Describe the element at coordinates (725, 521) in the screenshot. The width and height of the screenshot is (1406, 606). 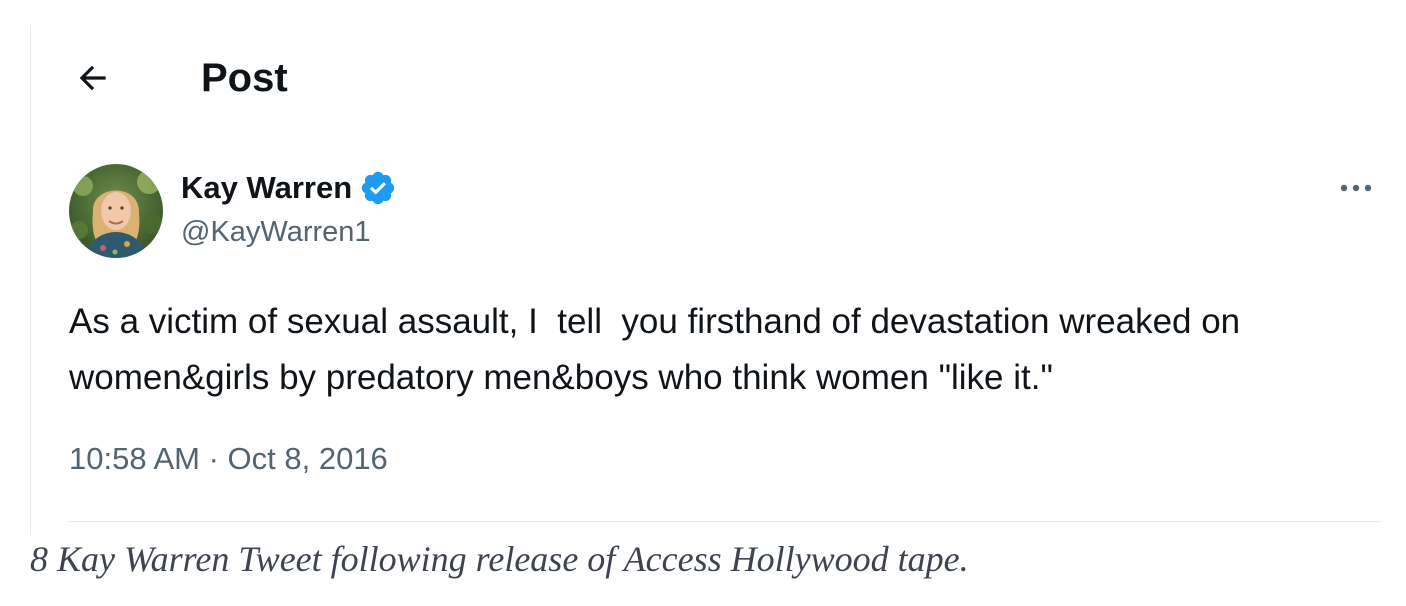
I see `divider` at that location.